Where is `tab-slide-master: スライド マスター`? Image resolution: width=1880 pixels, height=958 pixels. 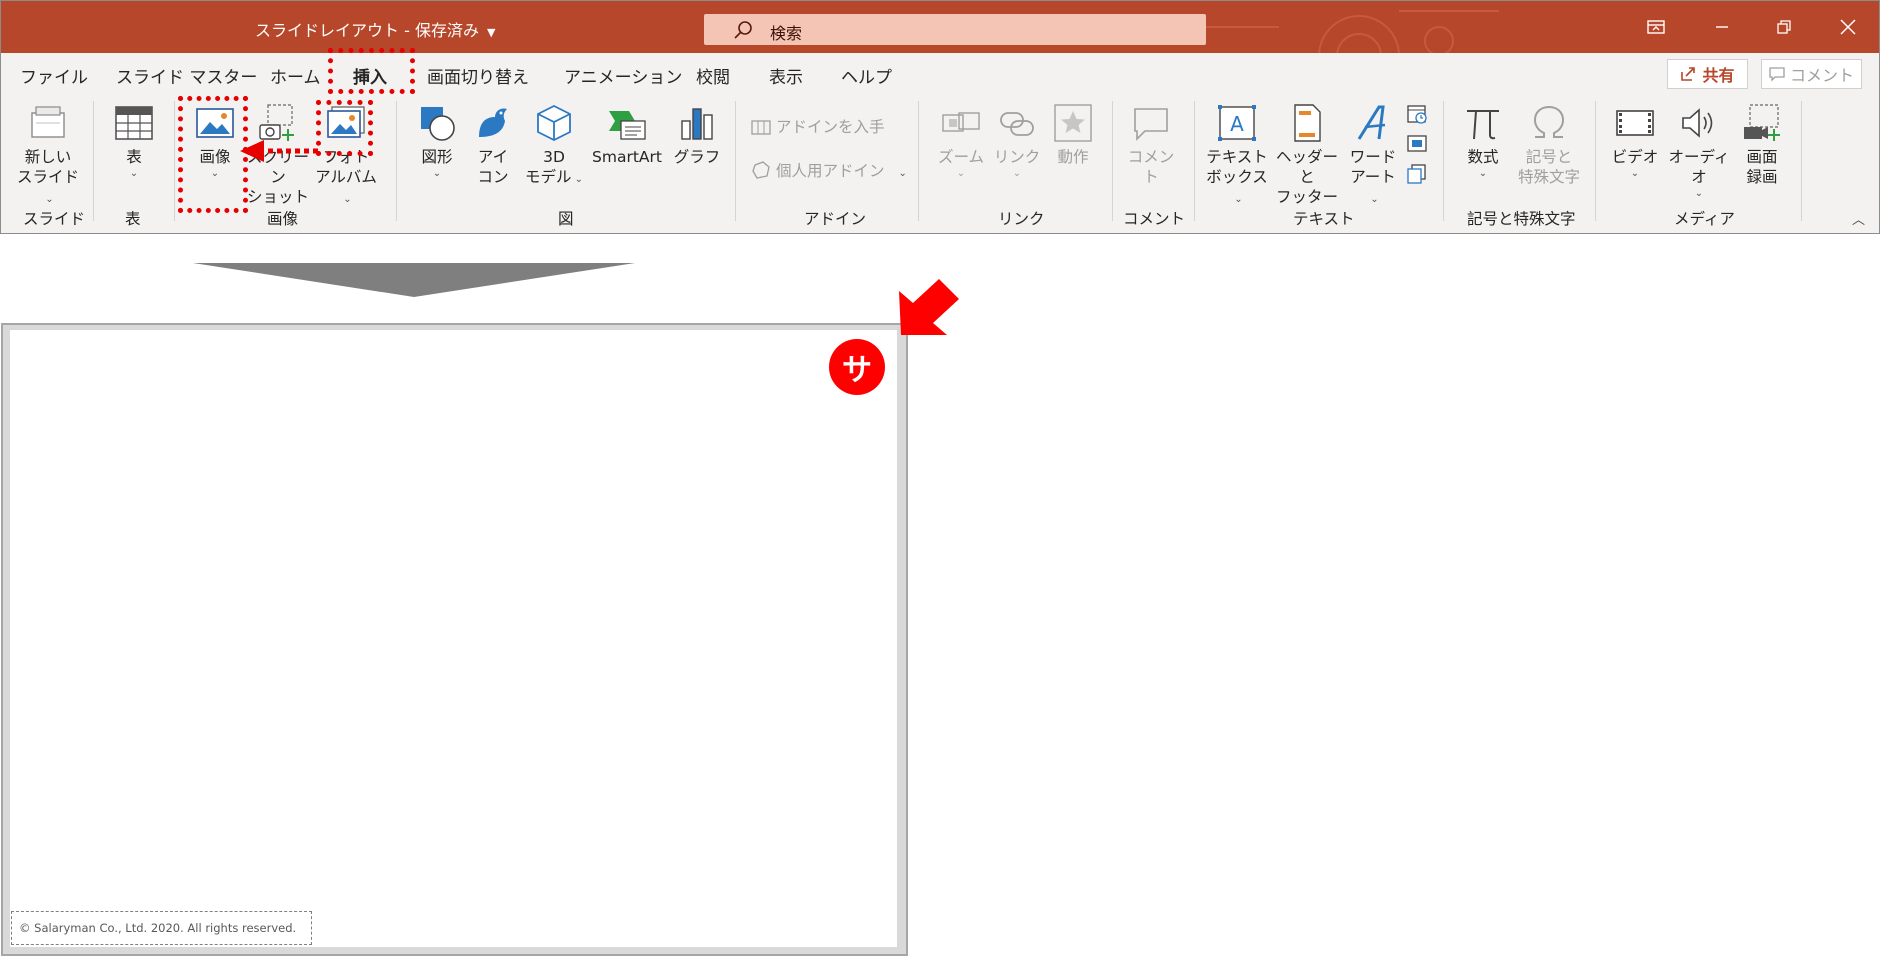
tab-slide-master: スライド マスター is located at coordinates (186, 75).